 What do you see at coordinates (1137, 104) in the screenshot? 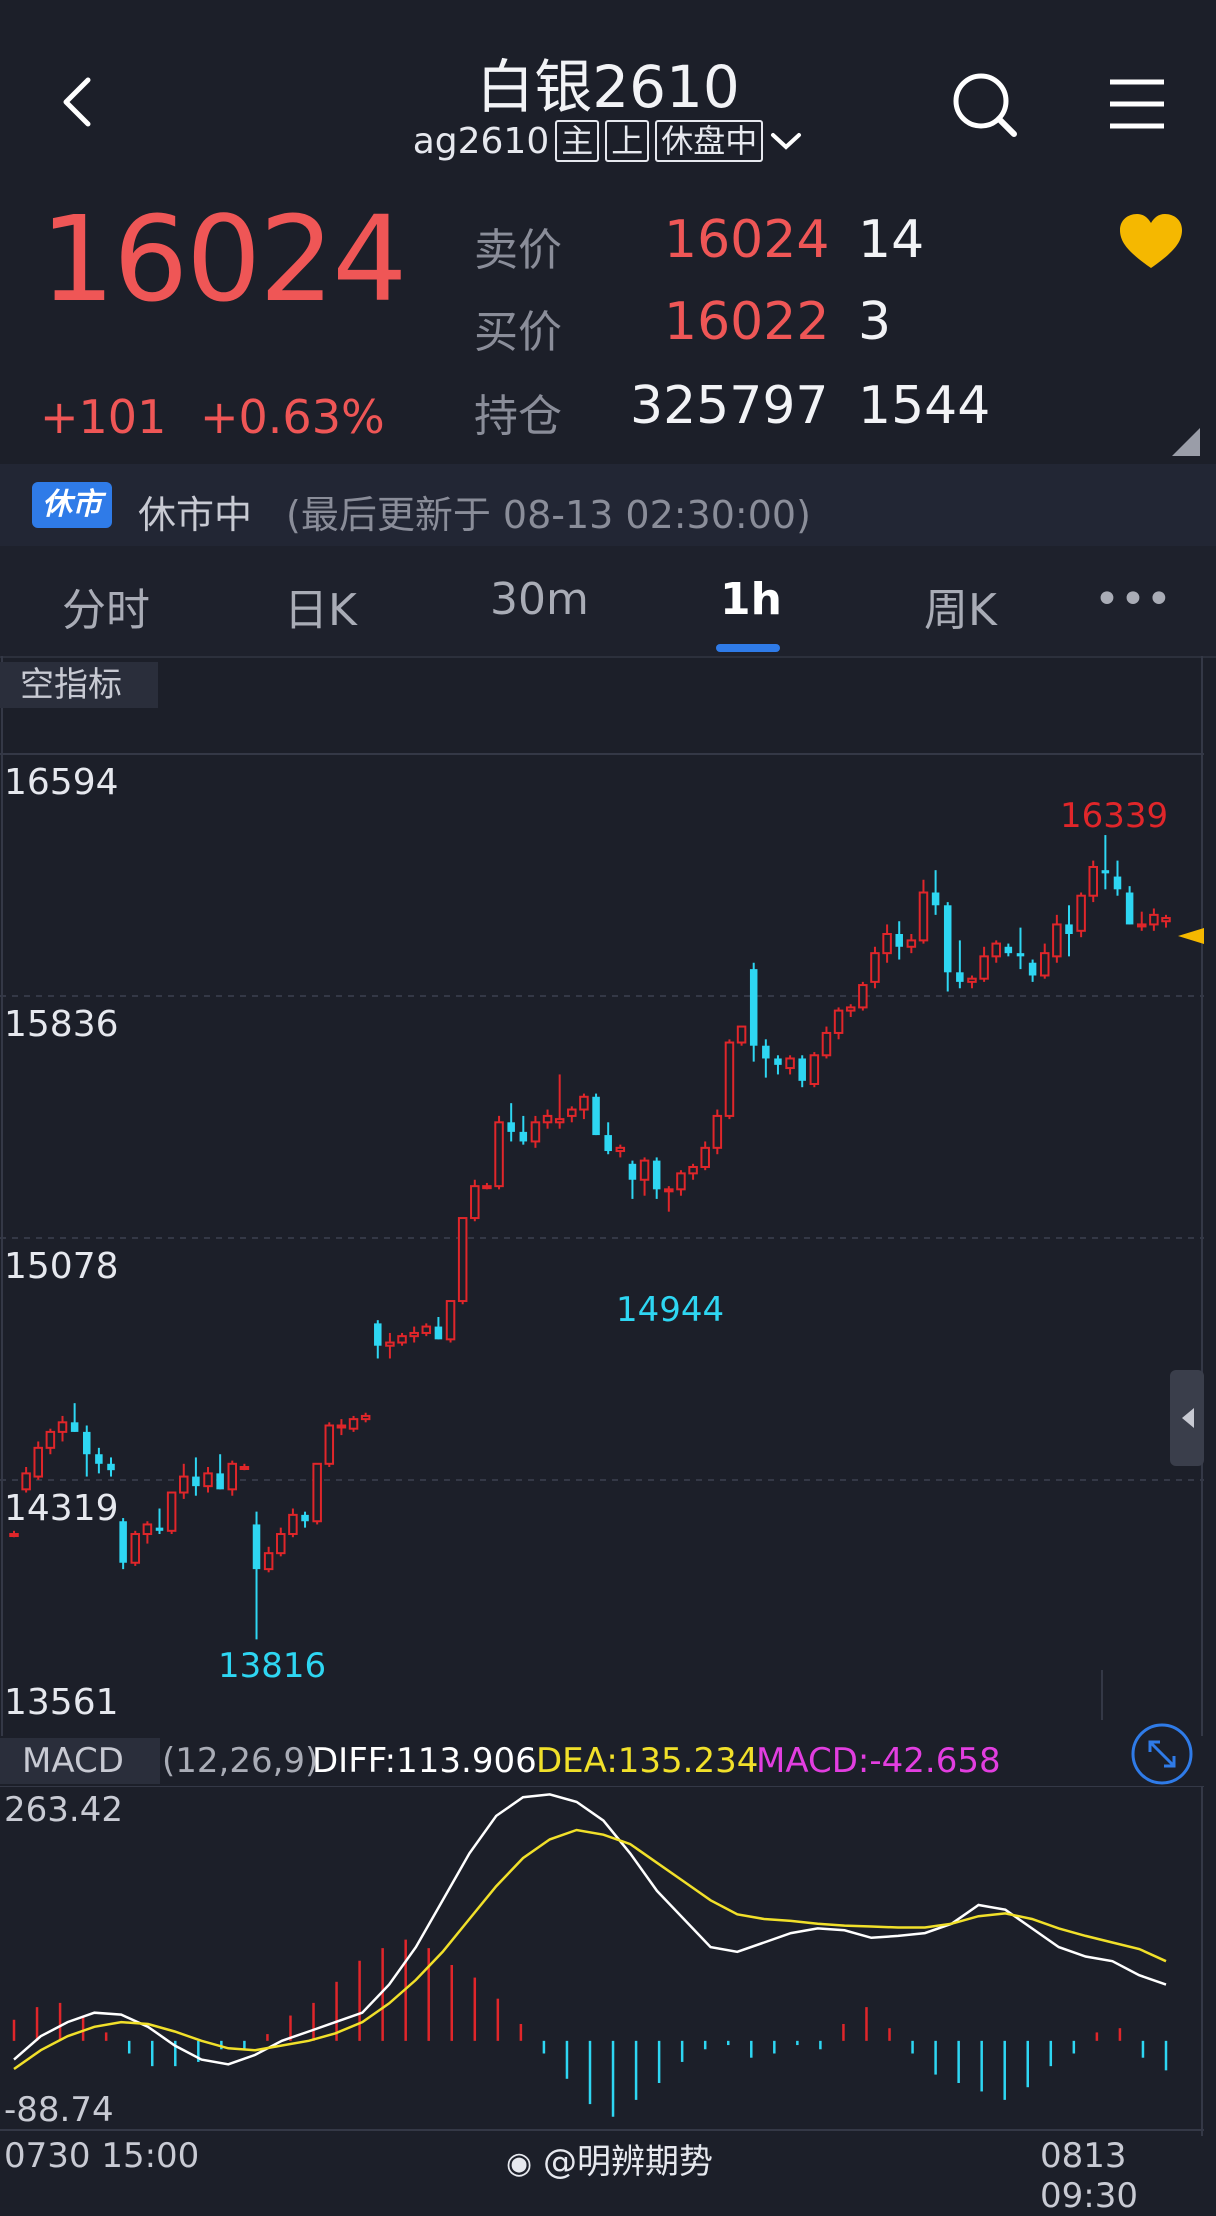
I see `menu-icon` at bounding box center [1137, 104].